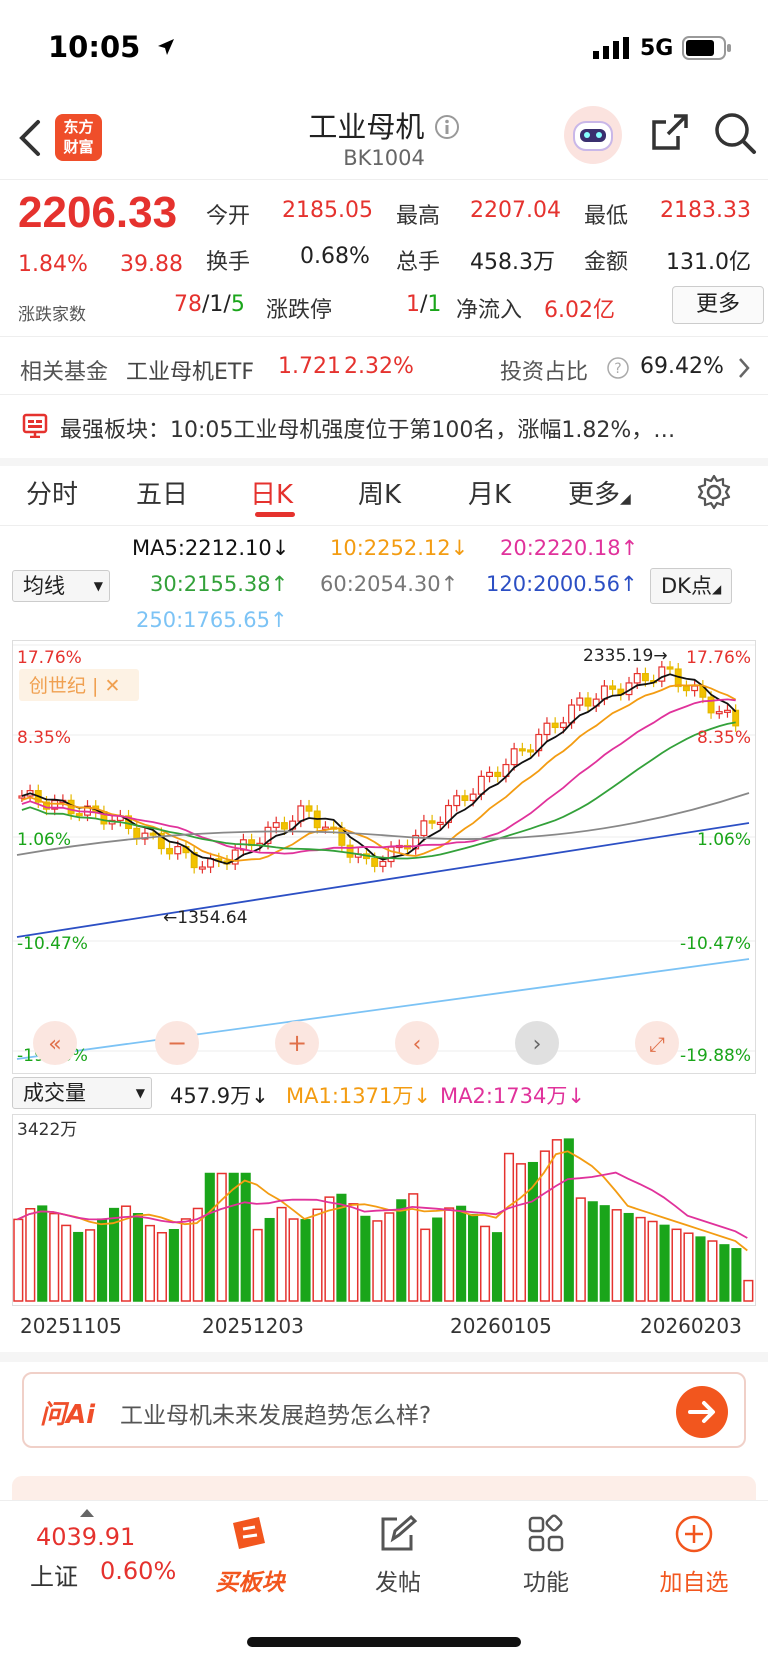 This screenshot has height=1663, width=768. I want to click on fund-price: 1.721, so click(309, 366).